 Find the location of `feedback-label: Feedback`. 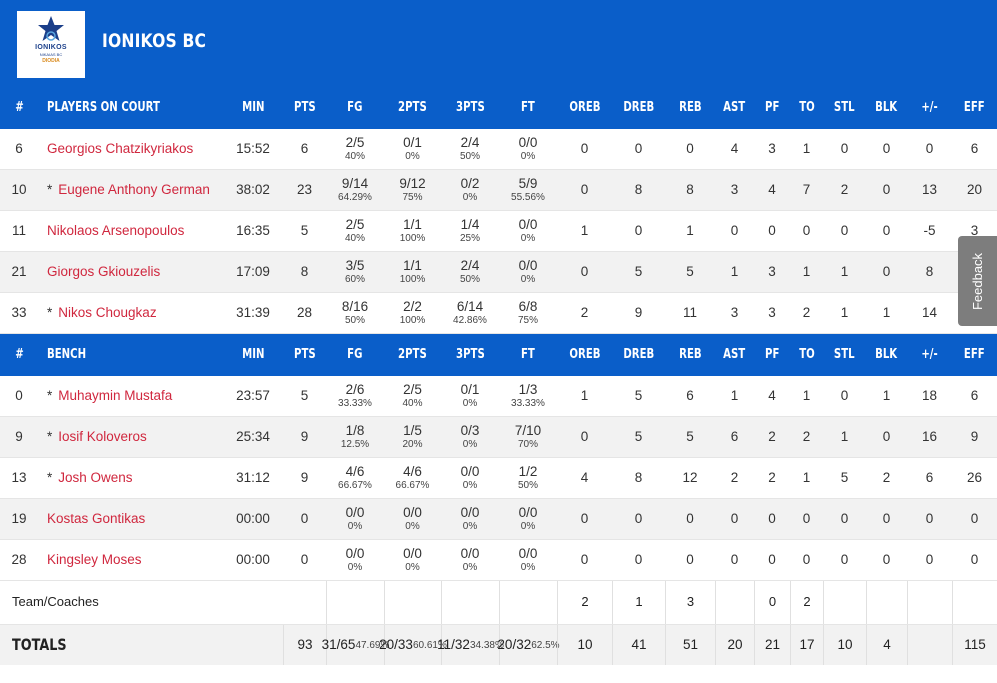

feedback-label: Feedback is located at coordinates (977, 281).